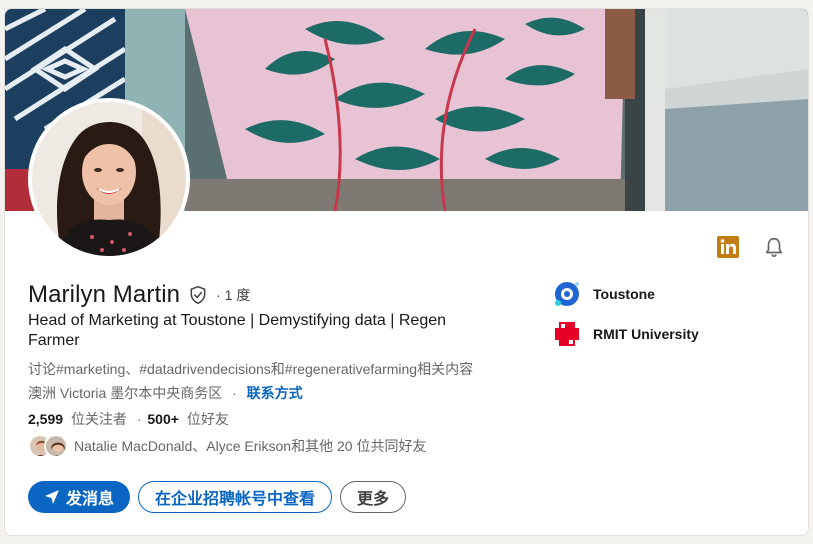 The image size is (813, 544). Describe the element at coordinates (98, 419) in the screenshot. I see `followers-label: 位关注者` at that location.